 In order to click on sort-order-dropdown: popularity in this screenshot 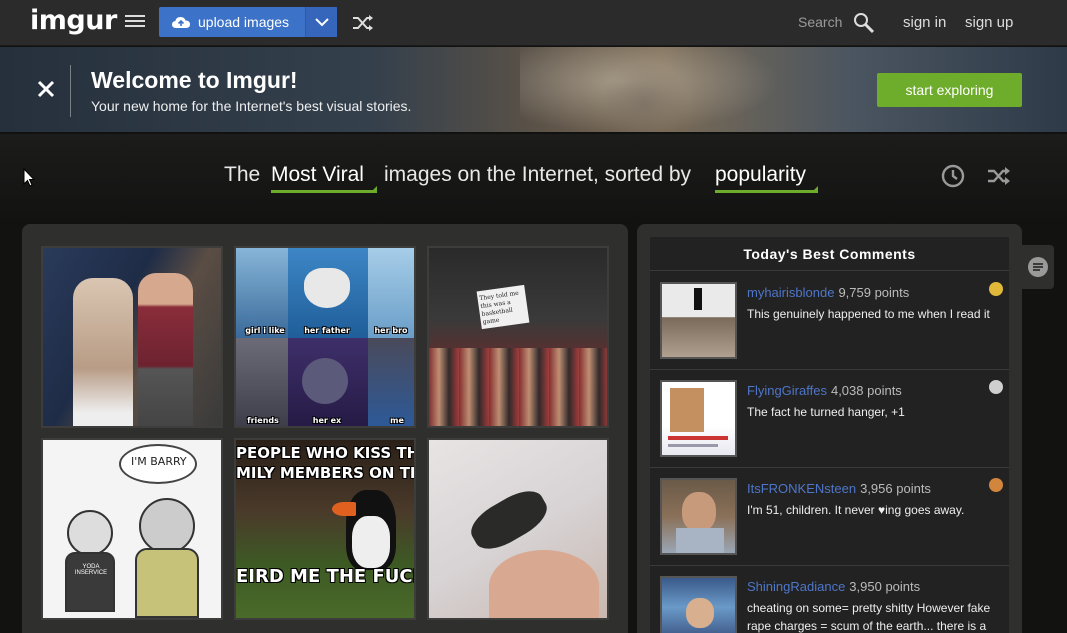, I will do `click(766, 178)`.